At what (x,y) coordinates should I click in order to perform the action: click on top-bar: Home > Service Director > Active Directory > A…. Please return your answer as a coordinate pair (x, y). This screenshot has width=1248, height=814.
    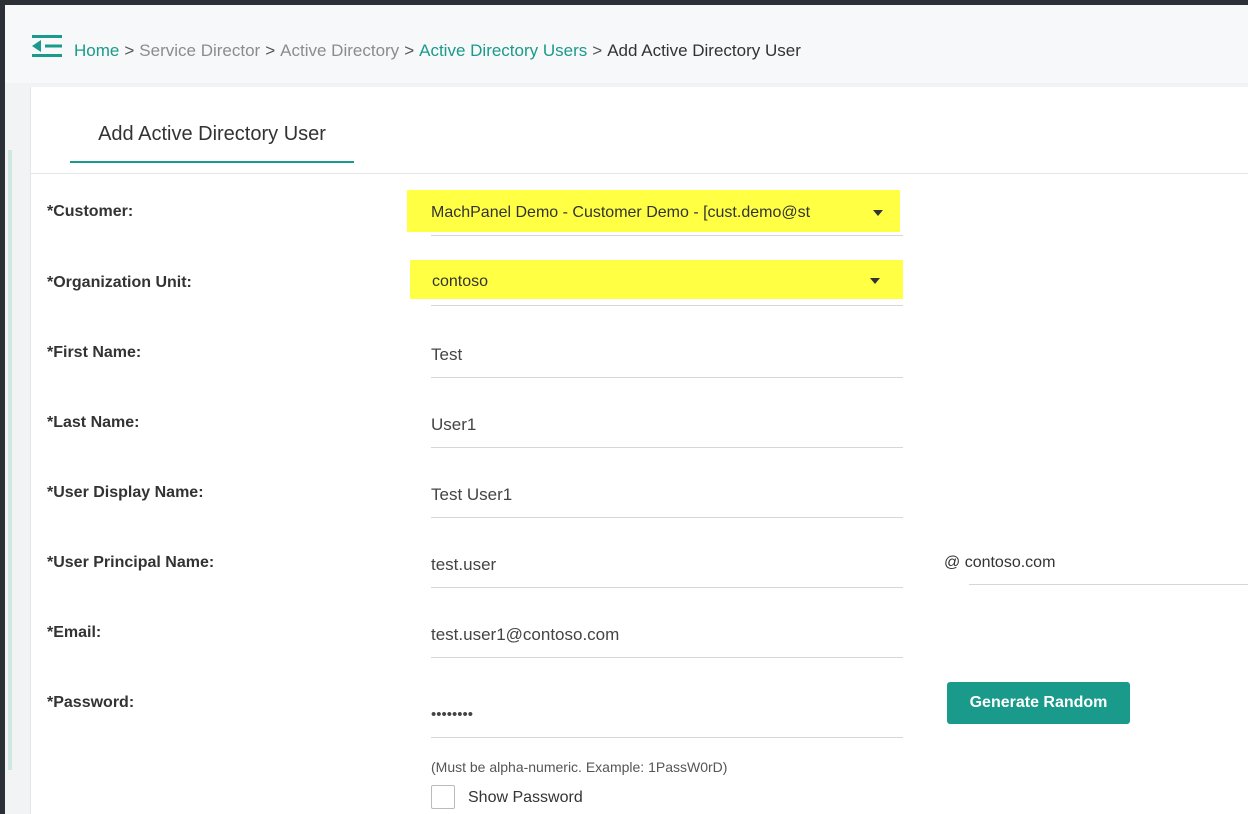
    Looking at the image, I should click on (626, 44).